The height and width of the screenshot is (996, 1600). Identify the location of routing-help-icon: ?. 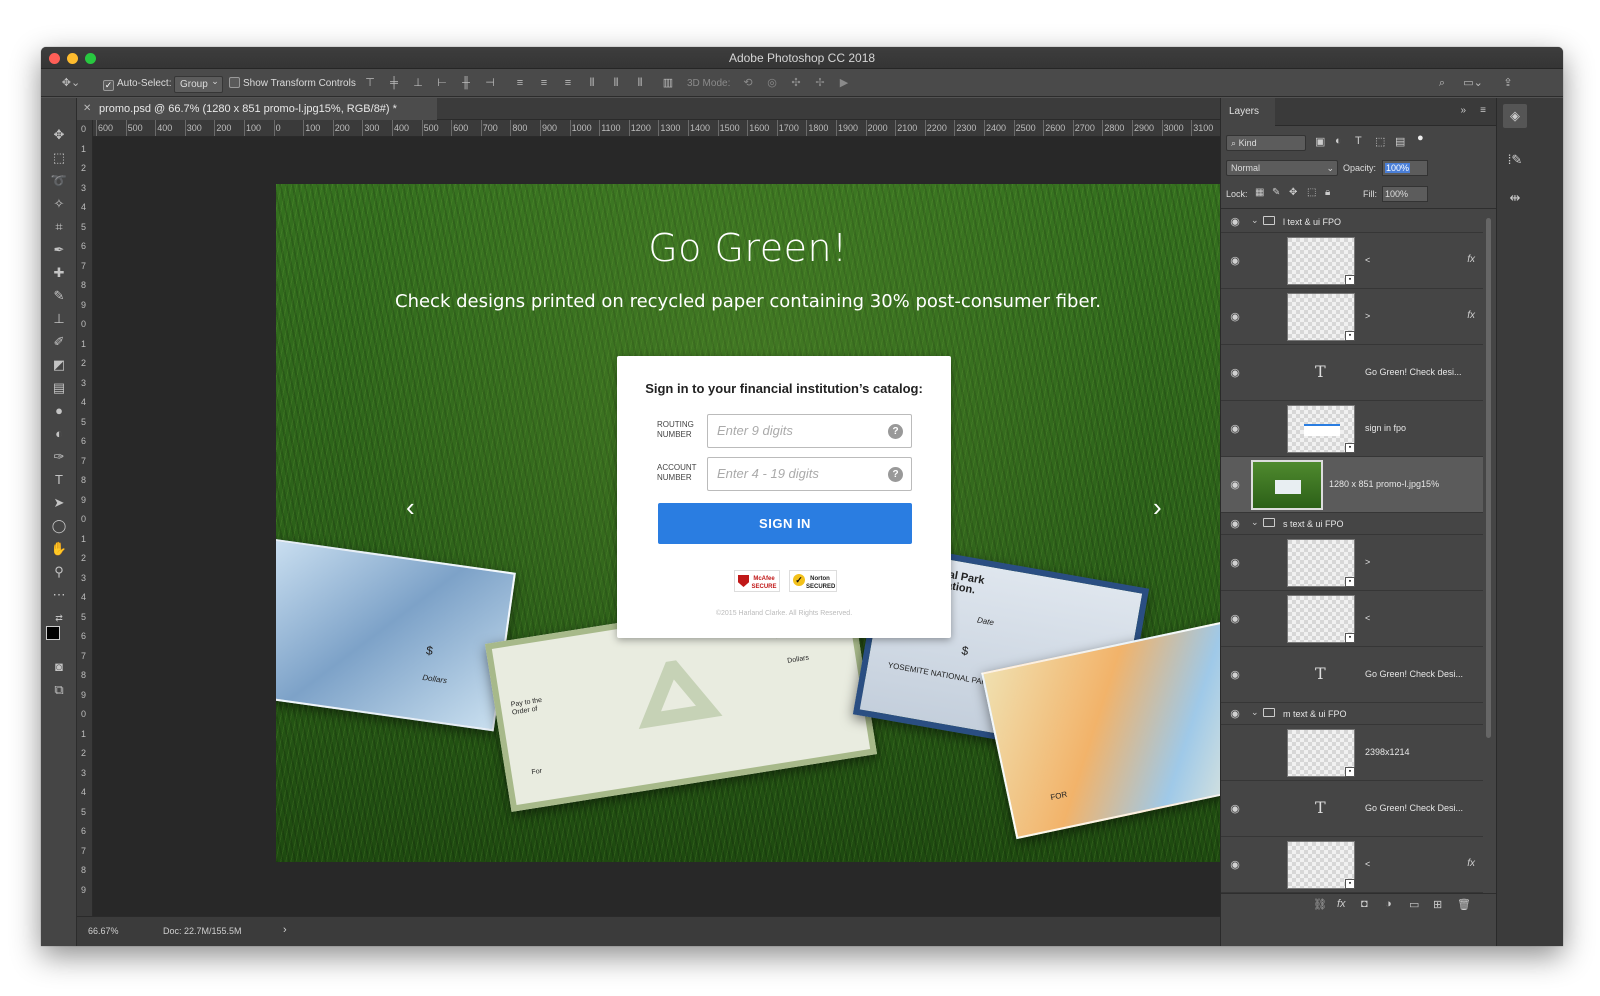
(895, 431).